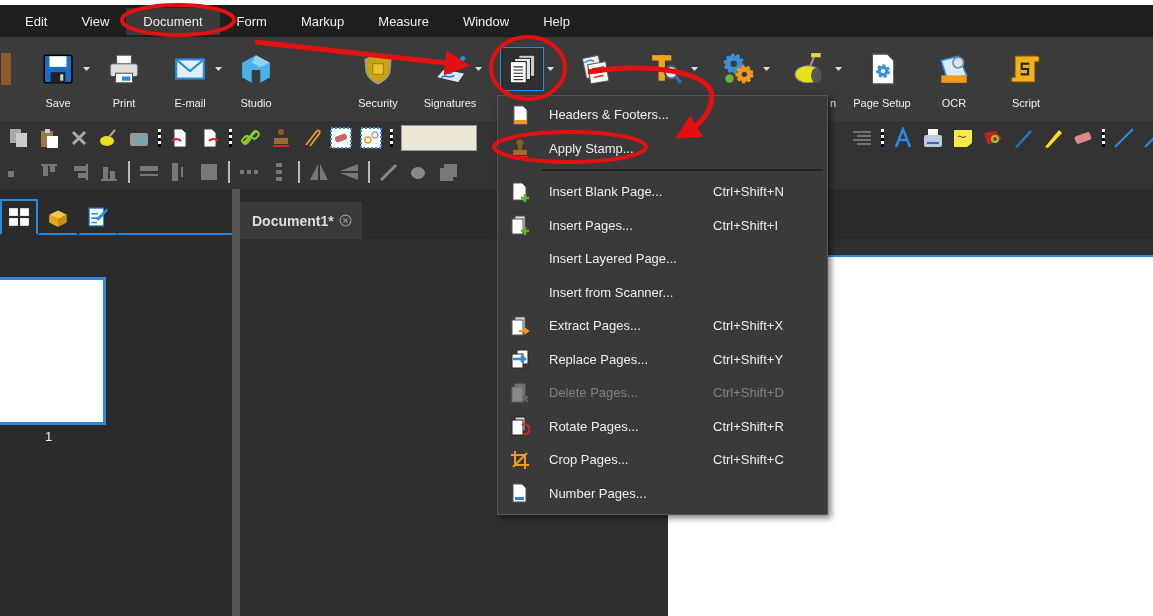 The width and height of the screenshot is (1153, 616). What do you see at coordinates (882, 103) in the screenshot?
I see `toolbar-label: Page Setup` at bounding box center [882, 103].